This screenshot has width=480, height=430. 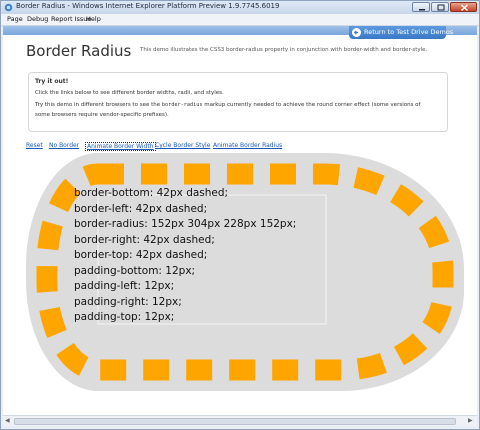 I want to click on scroll-right-icon: ▶, so click(x=470, y=420).